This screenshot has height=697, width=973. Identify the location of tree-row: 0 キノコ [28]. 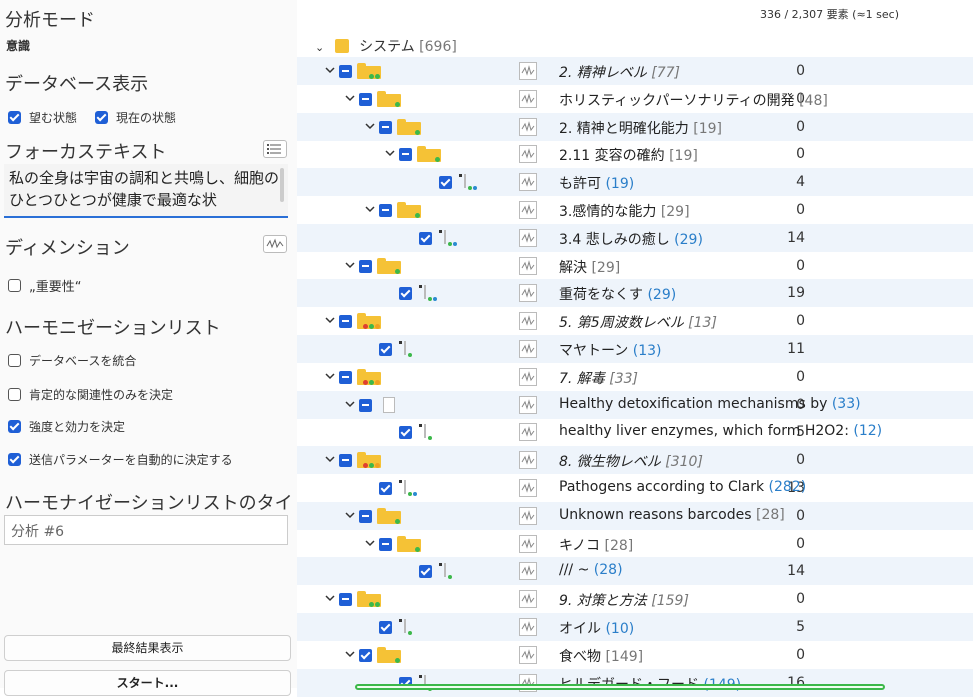
(635, 544).